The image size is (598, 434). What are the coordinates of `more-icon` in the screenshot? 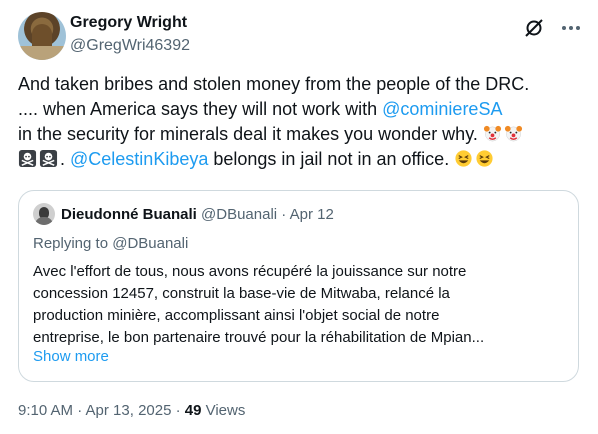 It's located at (571, 28).